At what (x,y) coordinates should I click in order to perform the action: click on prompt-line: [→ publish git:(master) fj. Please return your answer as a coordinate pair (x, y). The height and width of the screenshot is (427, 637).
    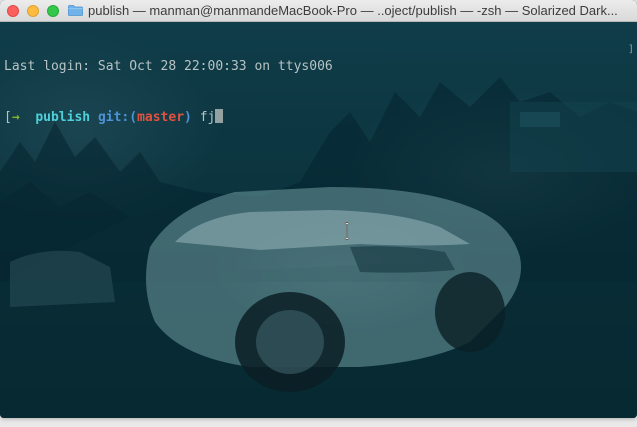
    Looking at the image, I should click on (168, 117).